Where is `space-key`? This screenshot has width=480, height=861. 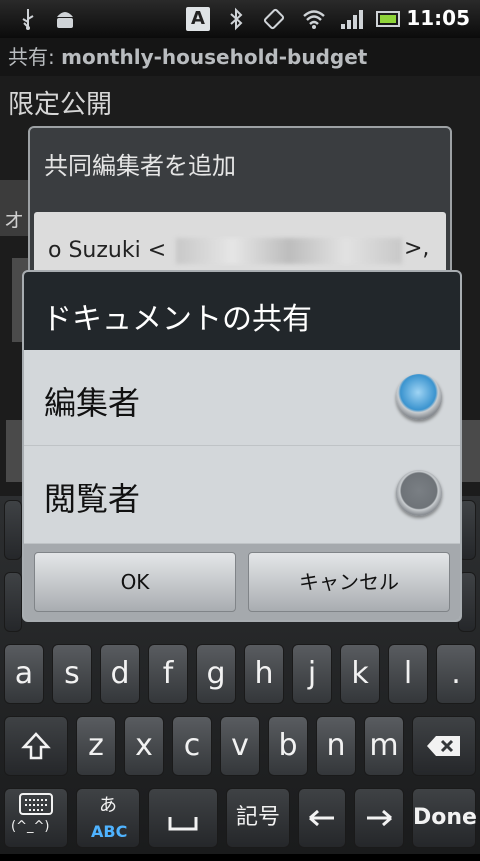
space-key is located at coordinates (183, 818).